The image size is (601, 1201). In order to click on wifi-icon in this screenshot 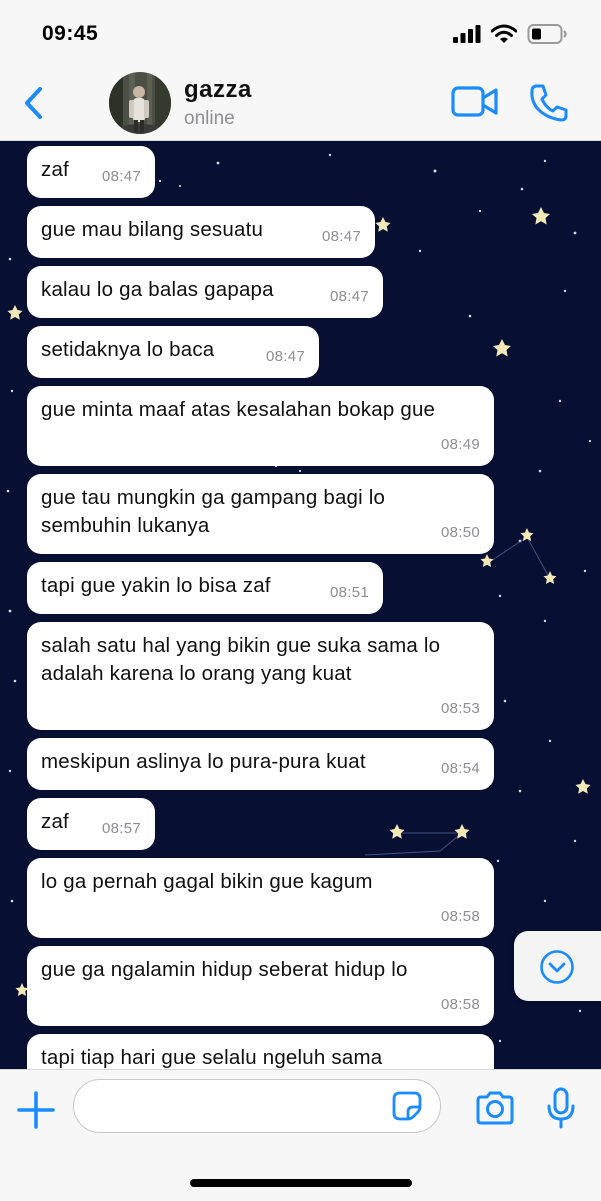, I will do `click(504, 33)`.